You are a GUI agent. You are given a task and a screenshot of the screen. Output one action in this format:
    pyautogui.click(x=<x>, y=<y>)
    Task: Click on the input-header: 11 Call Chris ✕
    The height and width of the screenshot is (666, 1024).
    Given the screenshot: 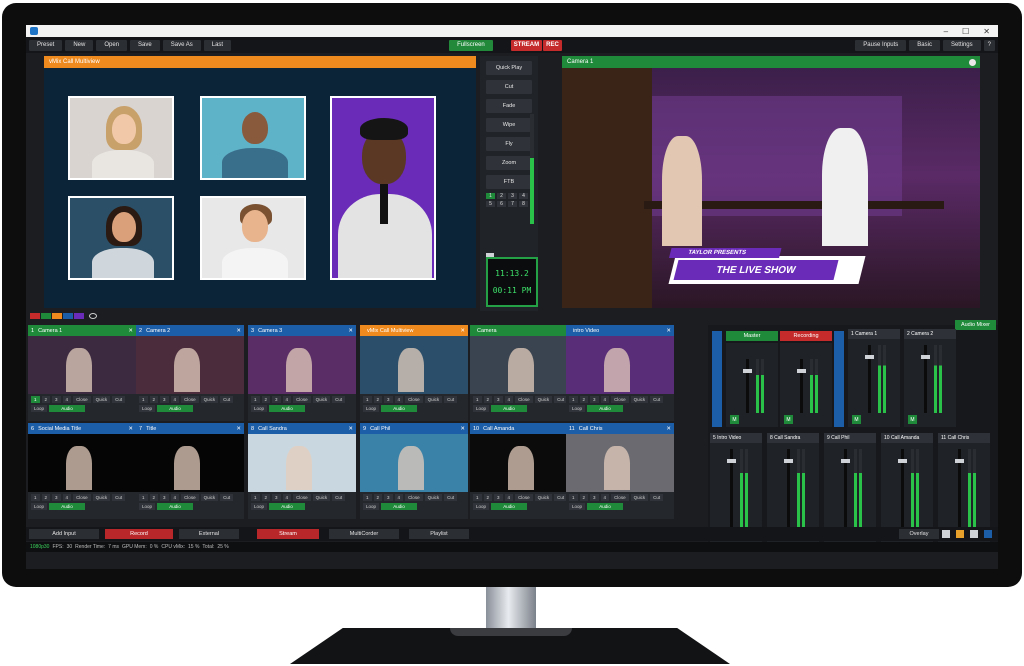 What is the action you would take?
    pyautogui.click(x=620, y=428)
    